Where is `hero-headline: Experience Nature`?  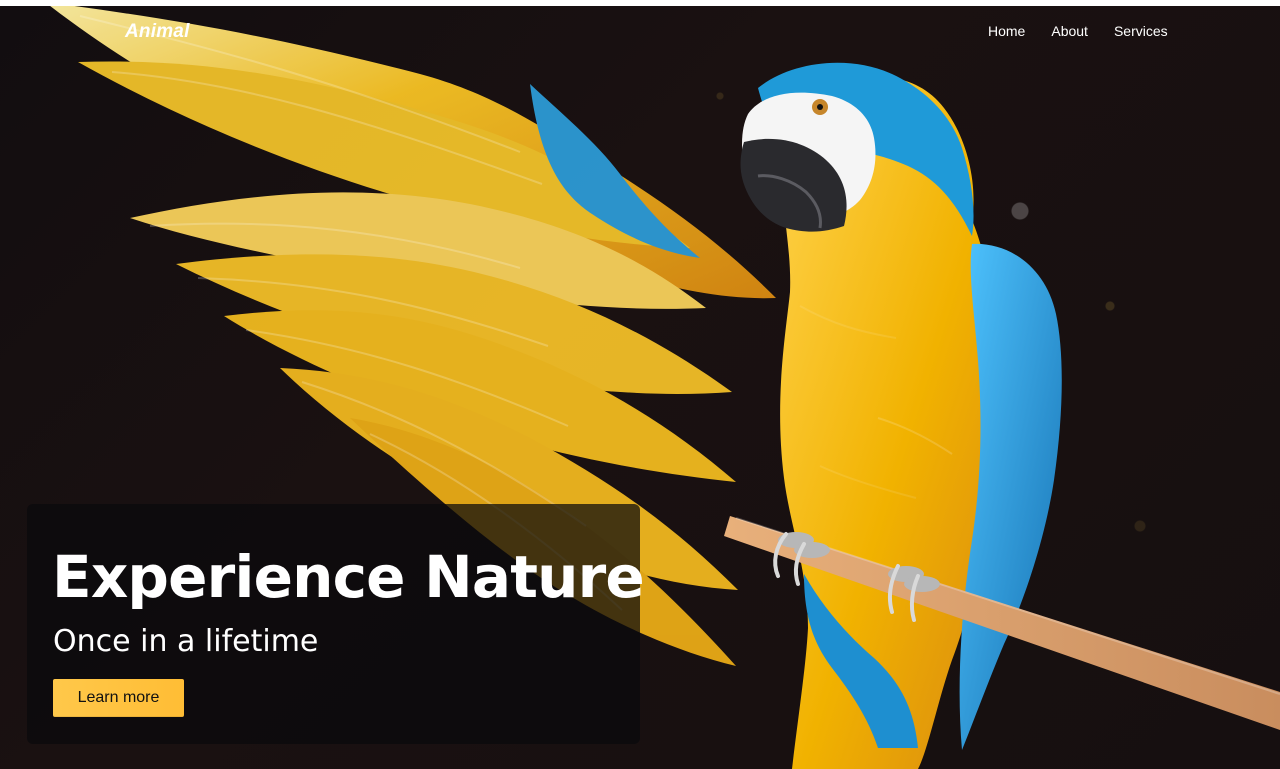
hero-headline: Experience Nature is located at coordinates (348, 577).